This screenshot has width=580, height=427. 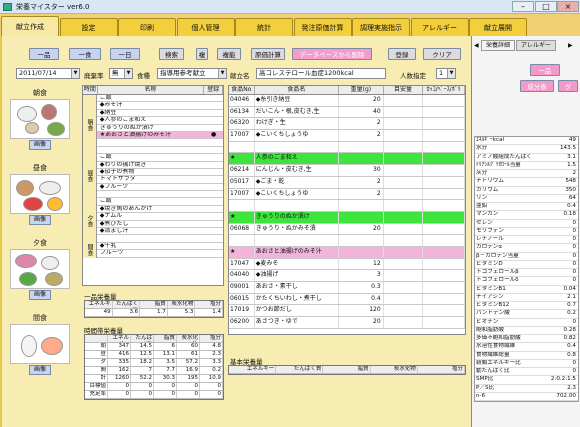 What do you see at coordinates (153, 106) in the screenshot?
I see `menu-row: ◆みそ汁` at bounding box center [153, 106].